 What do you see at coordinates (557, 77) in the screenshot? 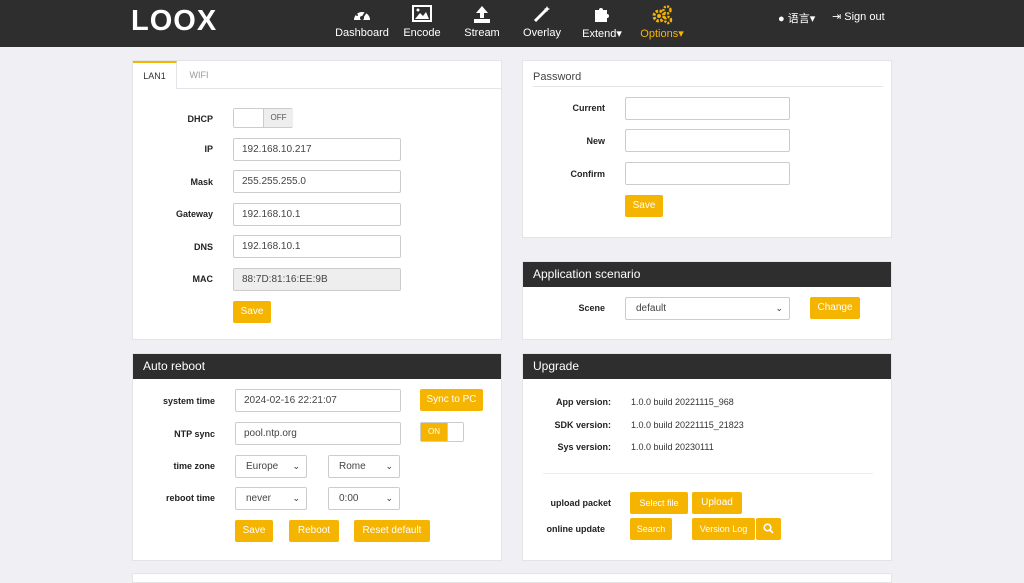
I see `password-title: Password` at bounding box center [557, 77].